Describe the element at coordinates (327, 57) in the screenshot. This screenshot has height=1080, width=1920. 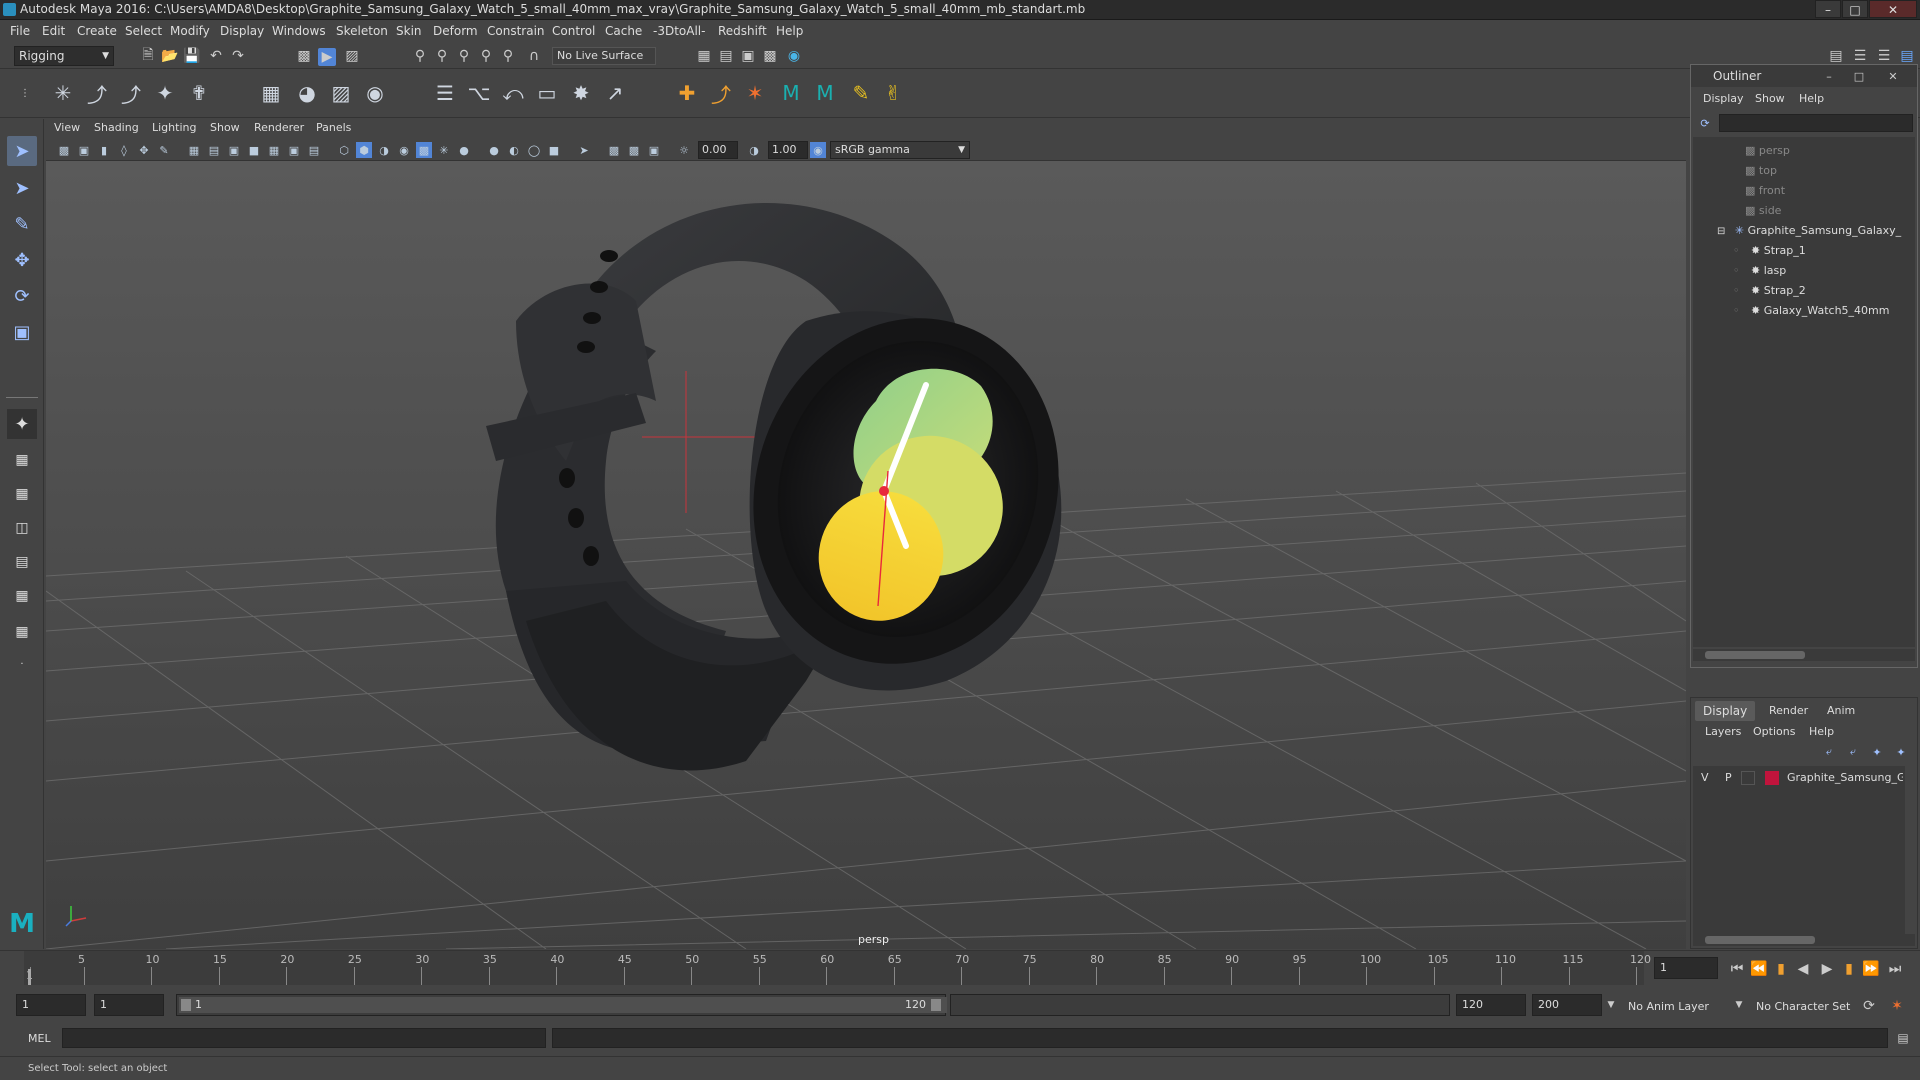
I see `select-object-icon: ▶` at that location.